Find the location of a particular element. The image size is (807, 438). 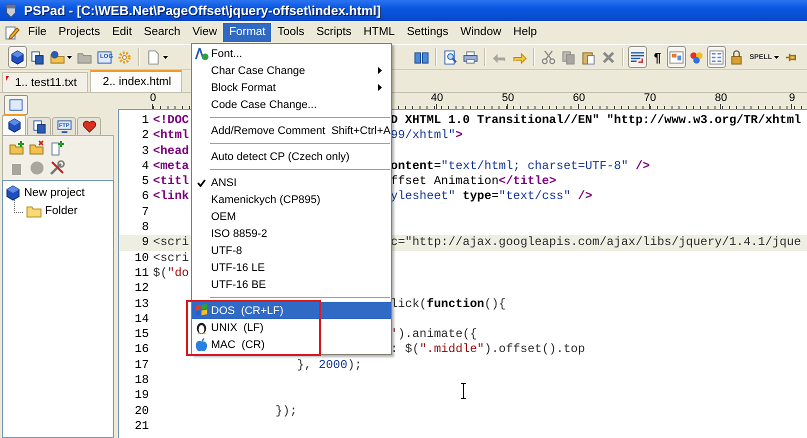

gear-icon is located at coordinates (124, 57).